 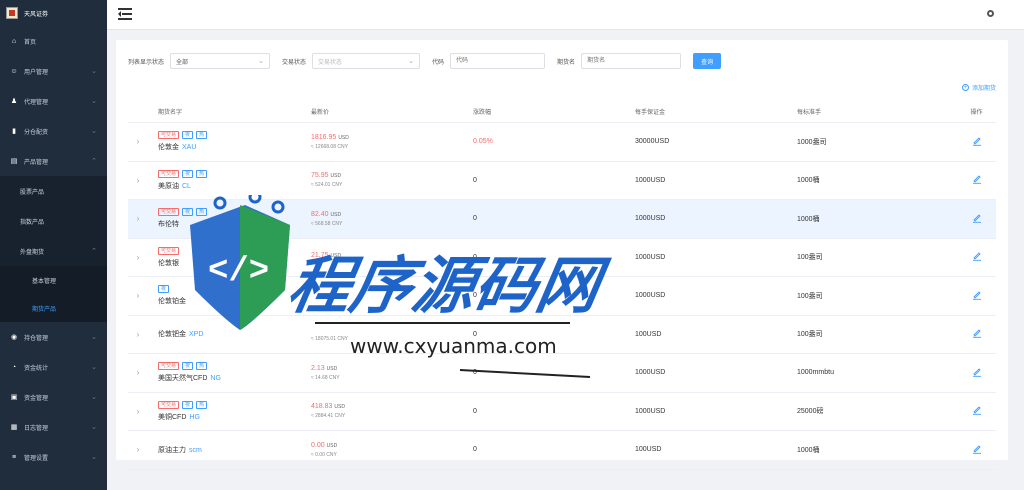 I want to click on sidebar-item-after-0: ◉ 持仓管理 ⌄, so click(x=53, y=337).